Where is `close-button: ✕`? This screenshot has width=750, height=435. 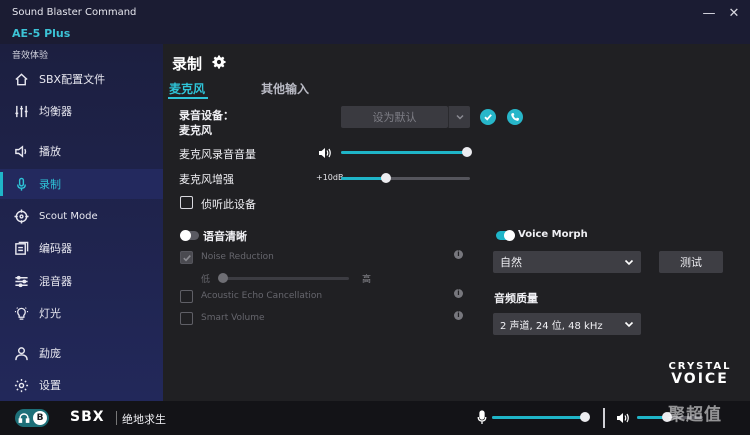 close-button: ✕ is located at coordinates (734, 14).